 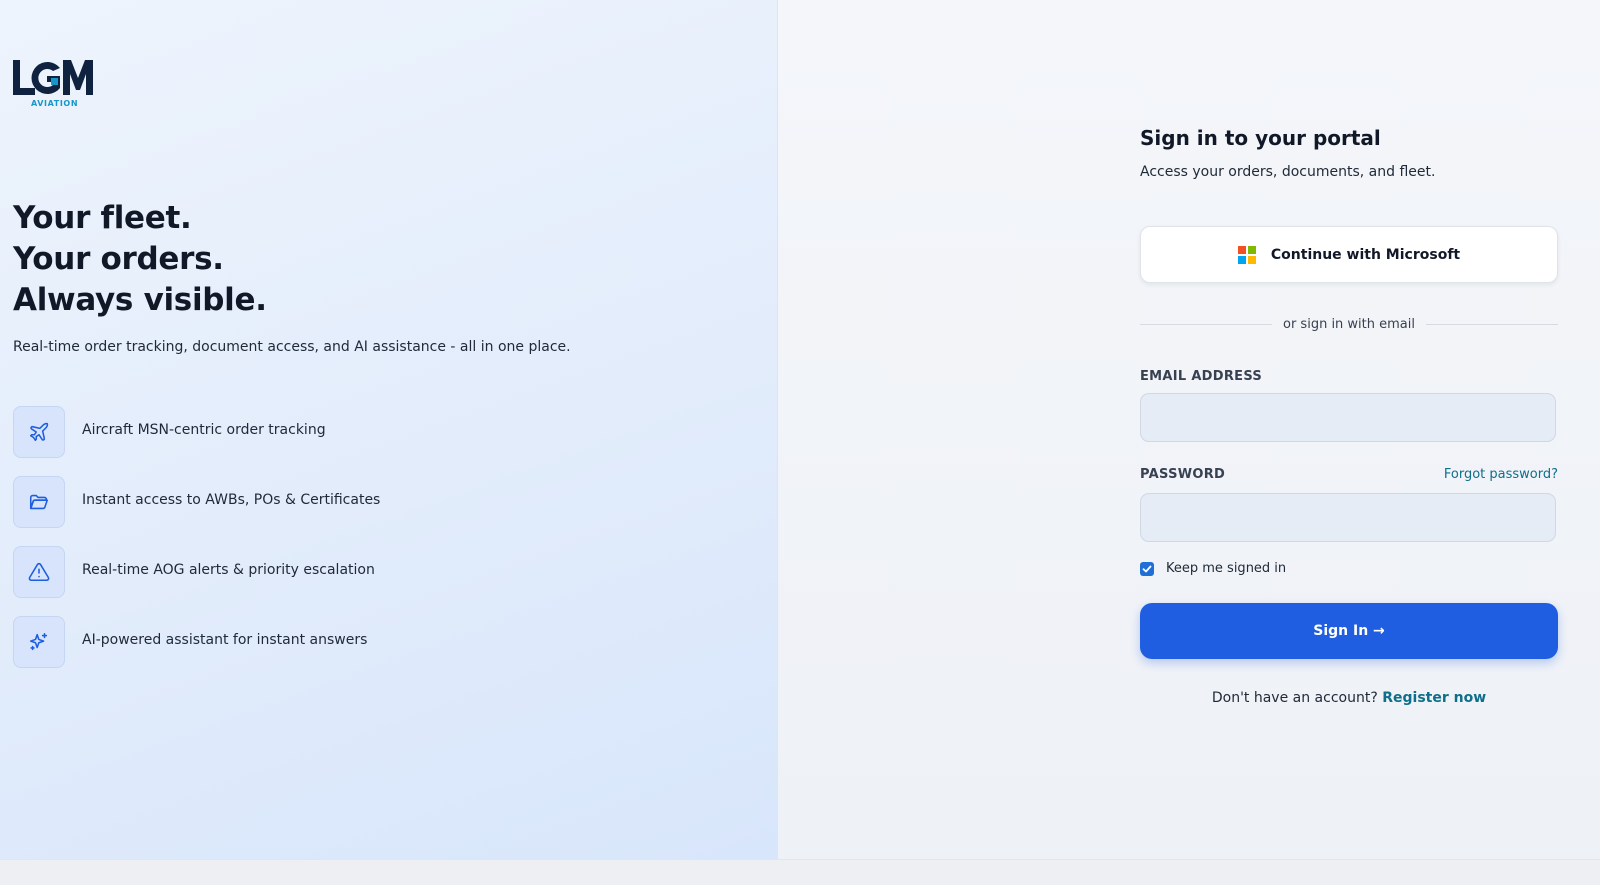 What do you see at coordinates (1183, 474) in the screenshot?
I see `password-label: PASSWORD` at bounding box center [1183, 474].